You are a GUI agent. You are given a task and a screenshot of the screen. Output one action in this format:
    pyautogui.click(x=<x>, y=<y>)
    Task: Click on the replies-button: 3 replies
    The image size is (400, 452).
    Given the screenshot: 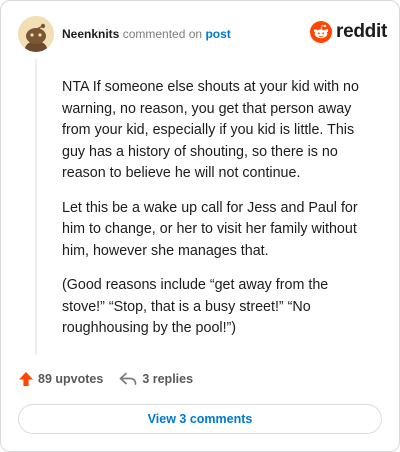 What is the action you would take?
    pyautogui.click(x=156, y=379)
    